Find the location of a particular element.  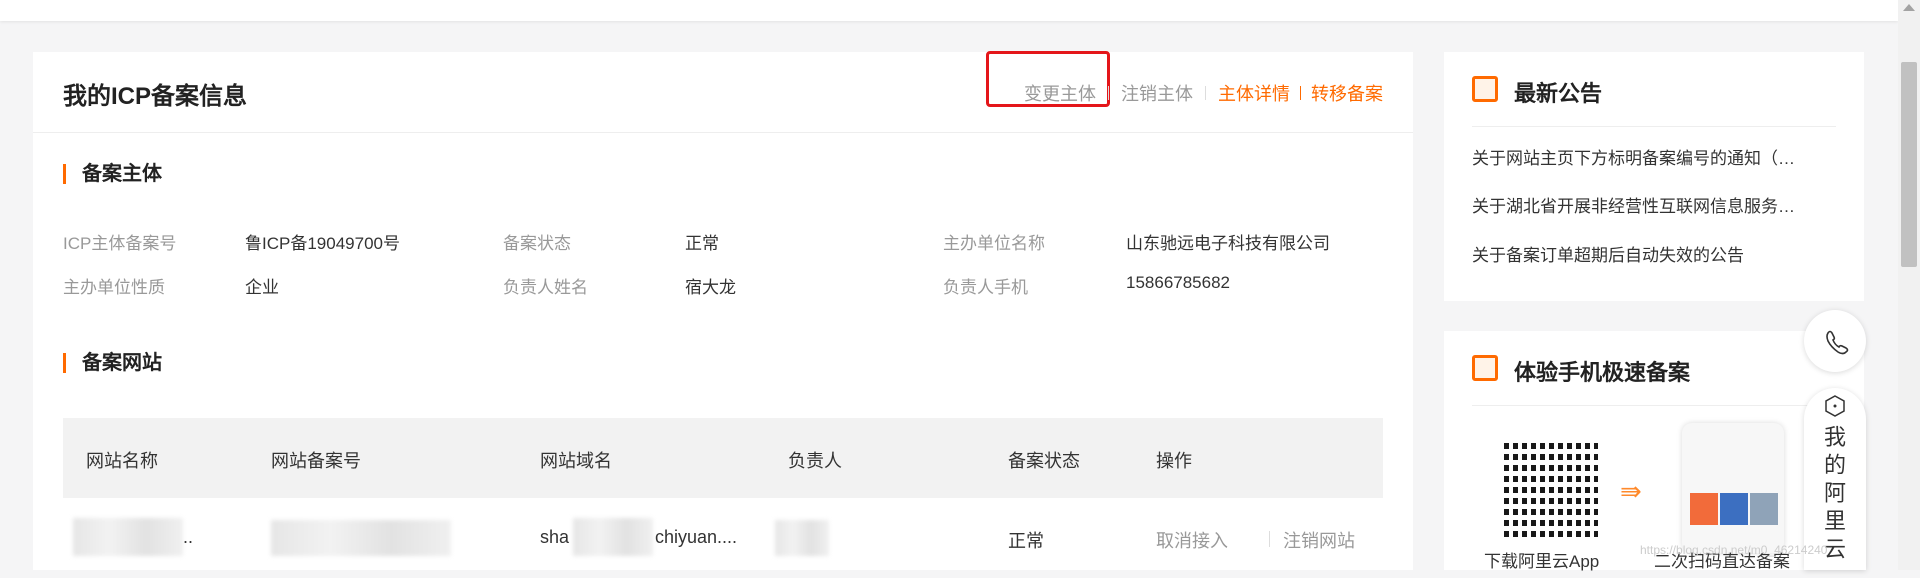

mobile-title: 体验手机极速备案 is located at coordinates (1602, 372).